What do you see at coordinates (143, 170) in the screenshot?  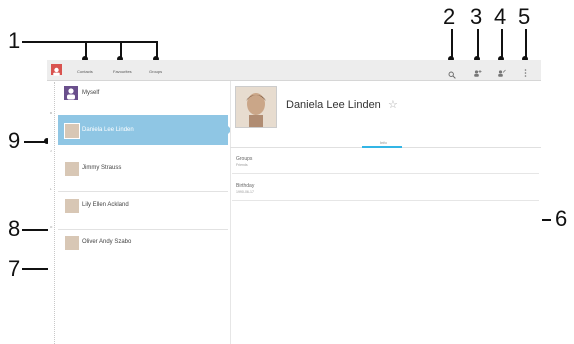 I see `contact-row: Jimmy Strauss` at bounding box center [143, 170].